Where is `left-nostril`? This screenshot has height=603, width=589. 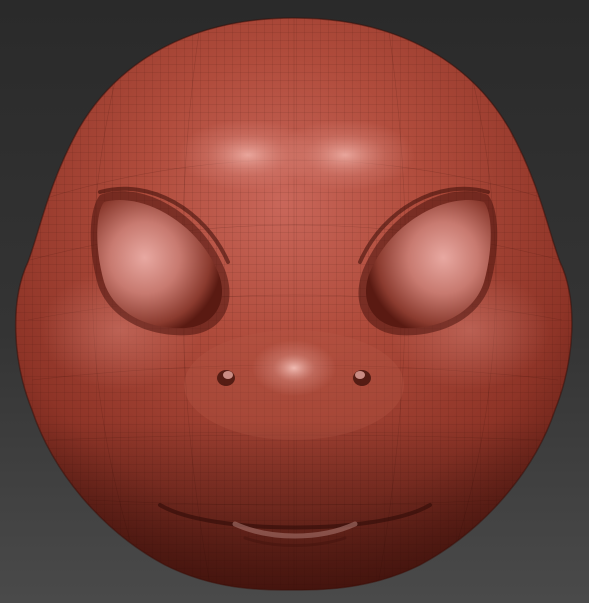
left-nostril is located at coordinates (226, 378).